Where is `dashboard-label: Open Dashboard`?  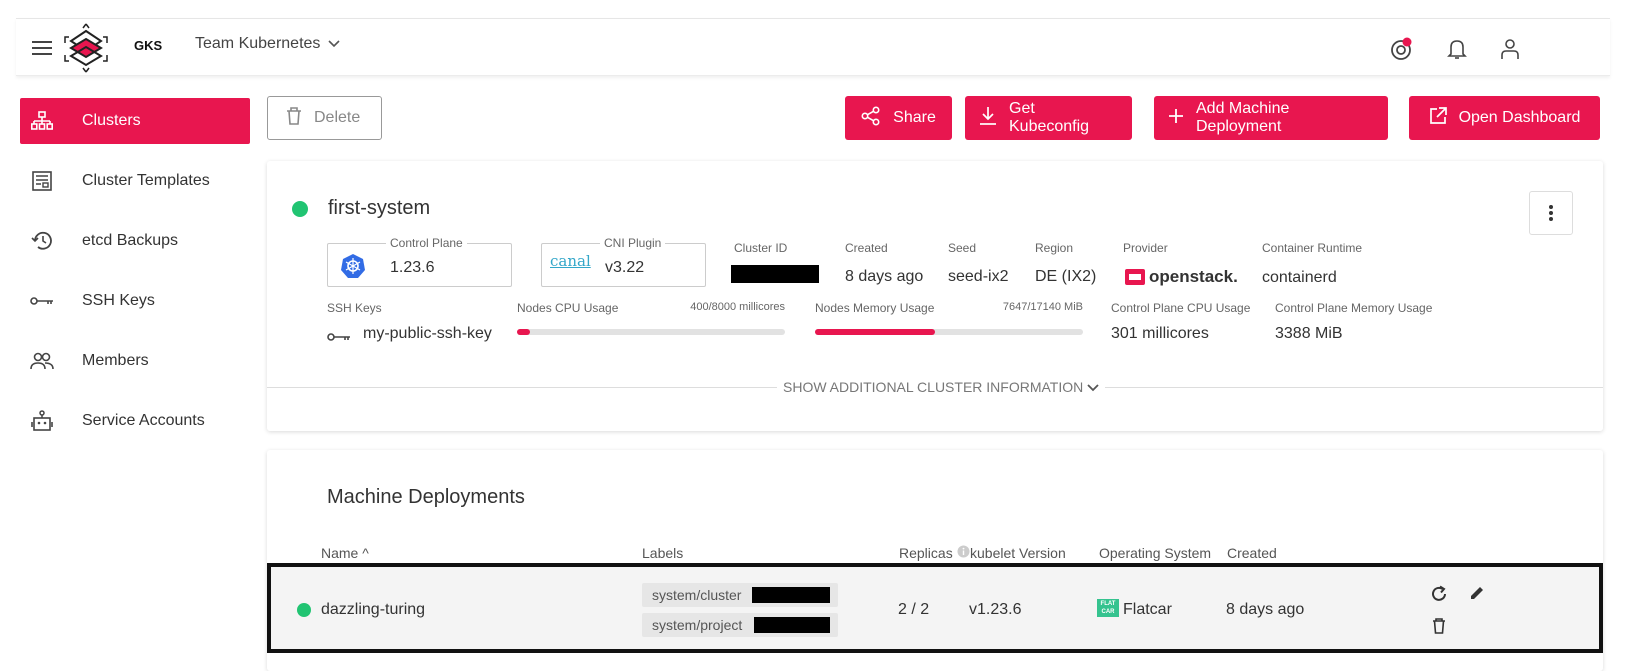
dashboard-label: Open Dashboard is located at coordinates (1519, 117).